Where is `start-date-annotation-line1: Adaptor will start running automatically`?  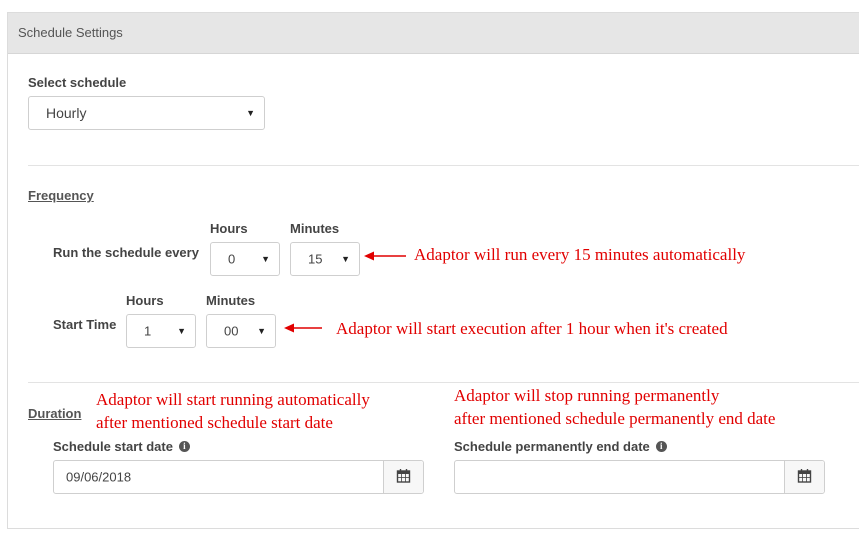
start-date-annotation-line1: Adaptor will start running automatically is located at coordinates (233, 399).